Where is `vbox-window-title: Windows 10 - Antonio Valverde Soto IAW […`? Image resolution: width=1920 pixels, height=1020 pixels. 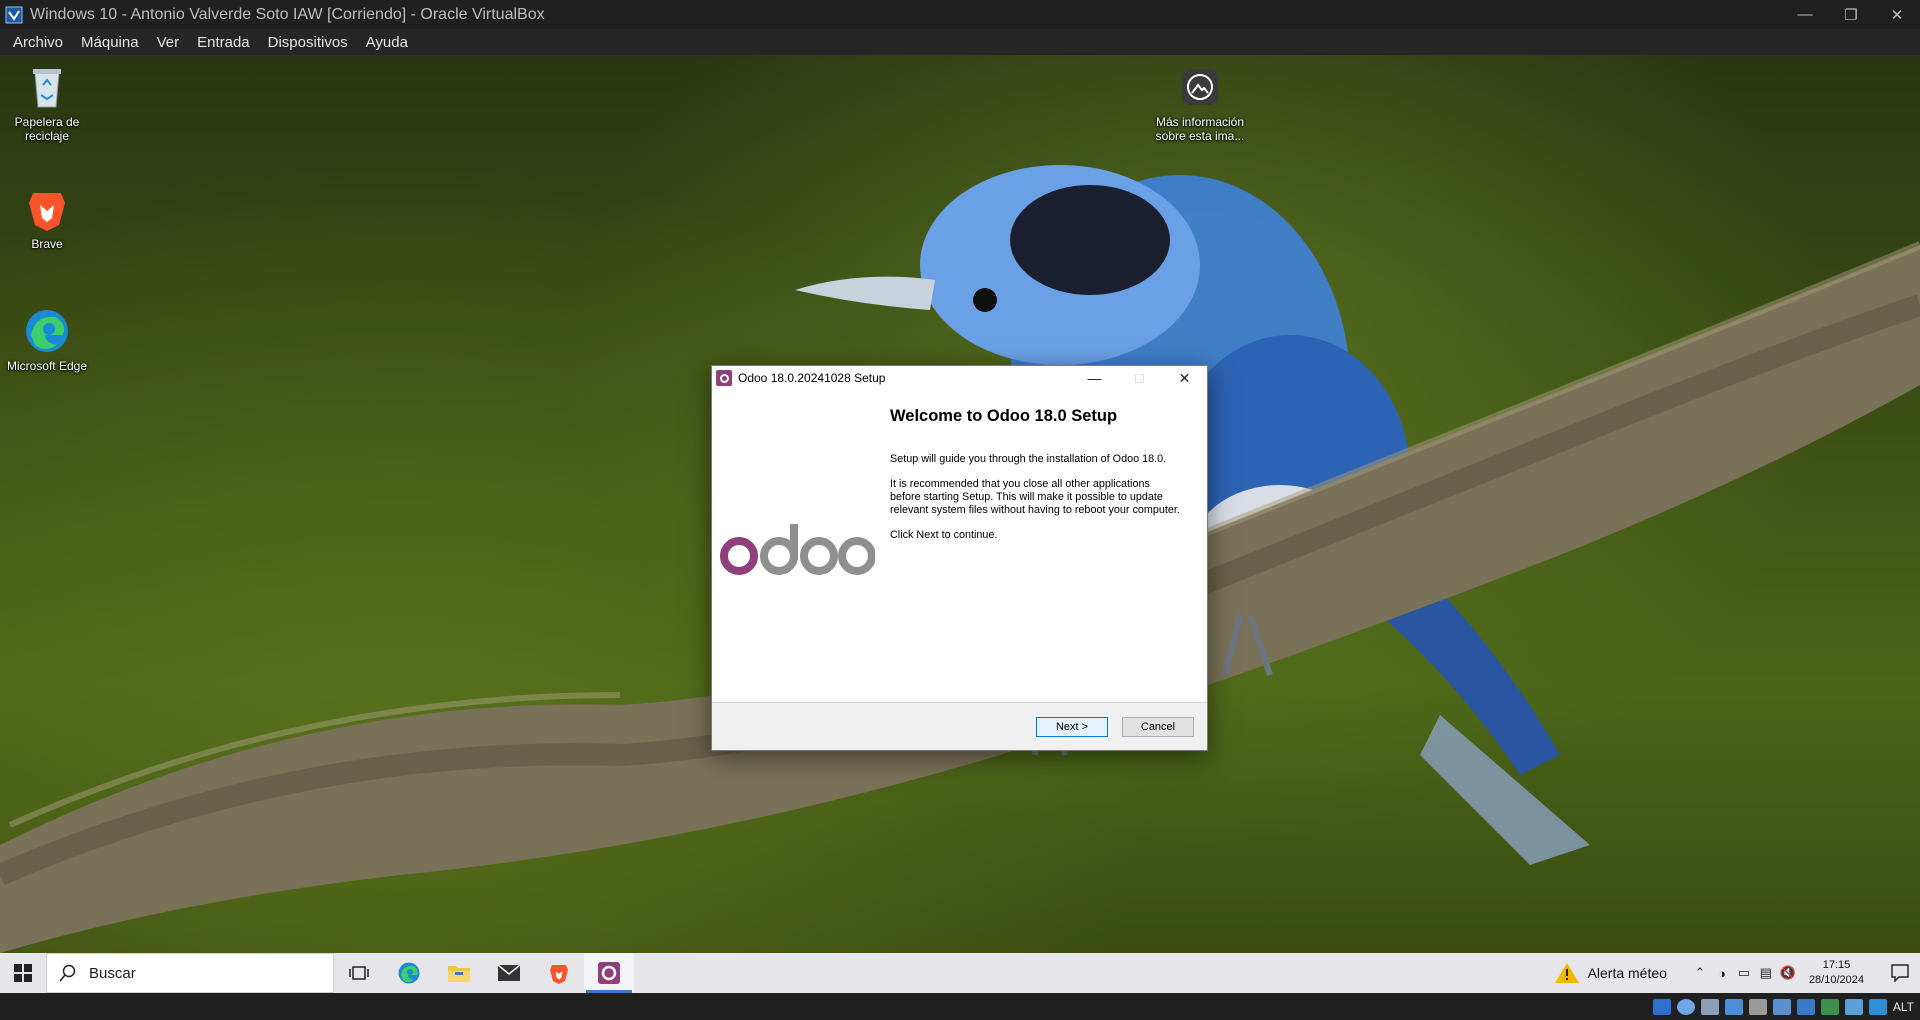
vbox-window-title: Windows 10 - Antonio Valverde Soto IAW [… is located at coordinates (287, 14).